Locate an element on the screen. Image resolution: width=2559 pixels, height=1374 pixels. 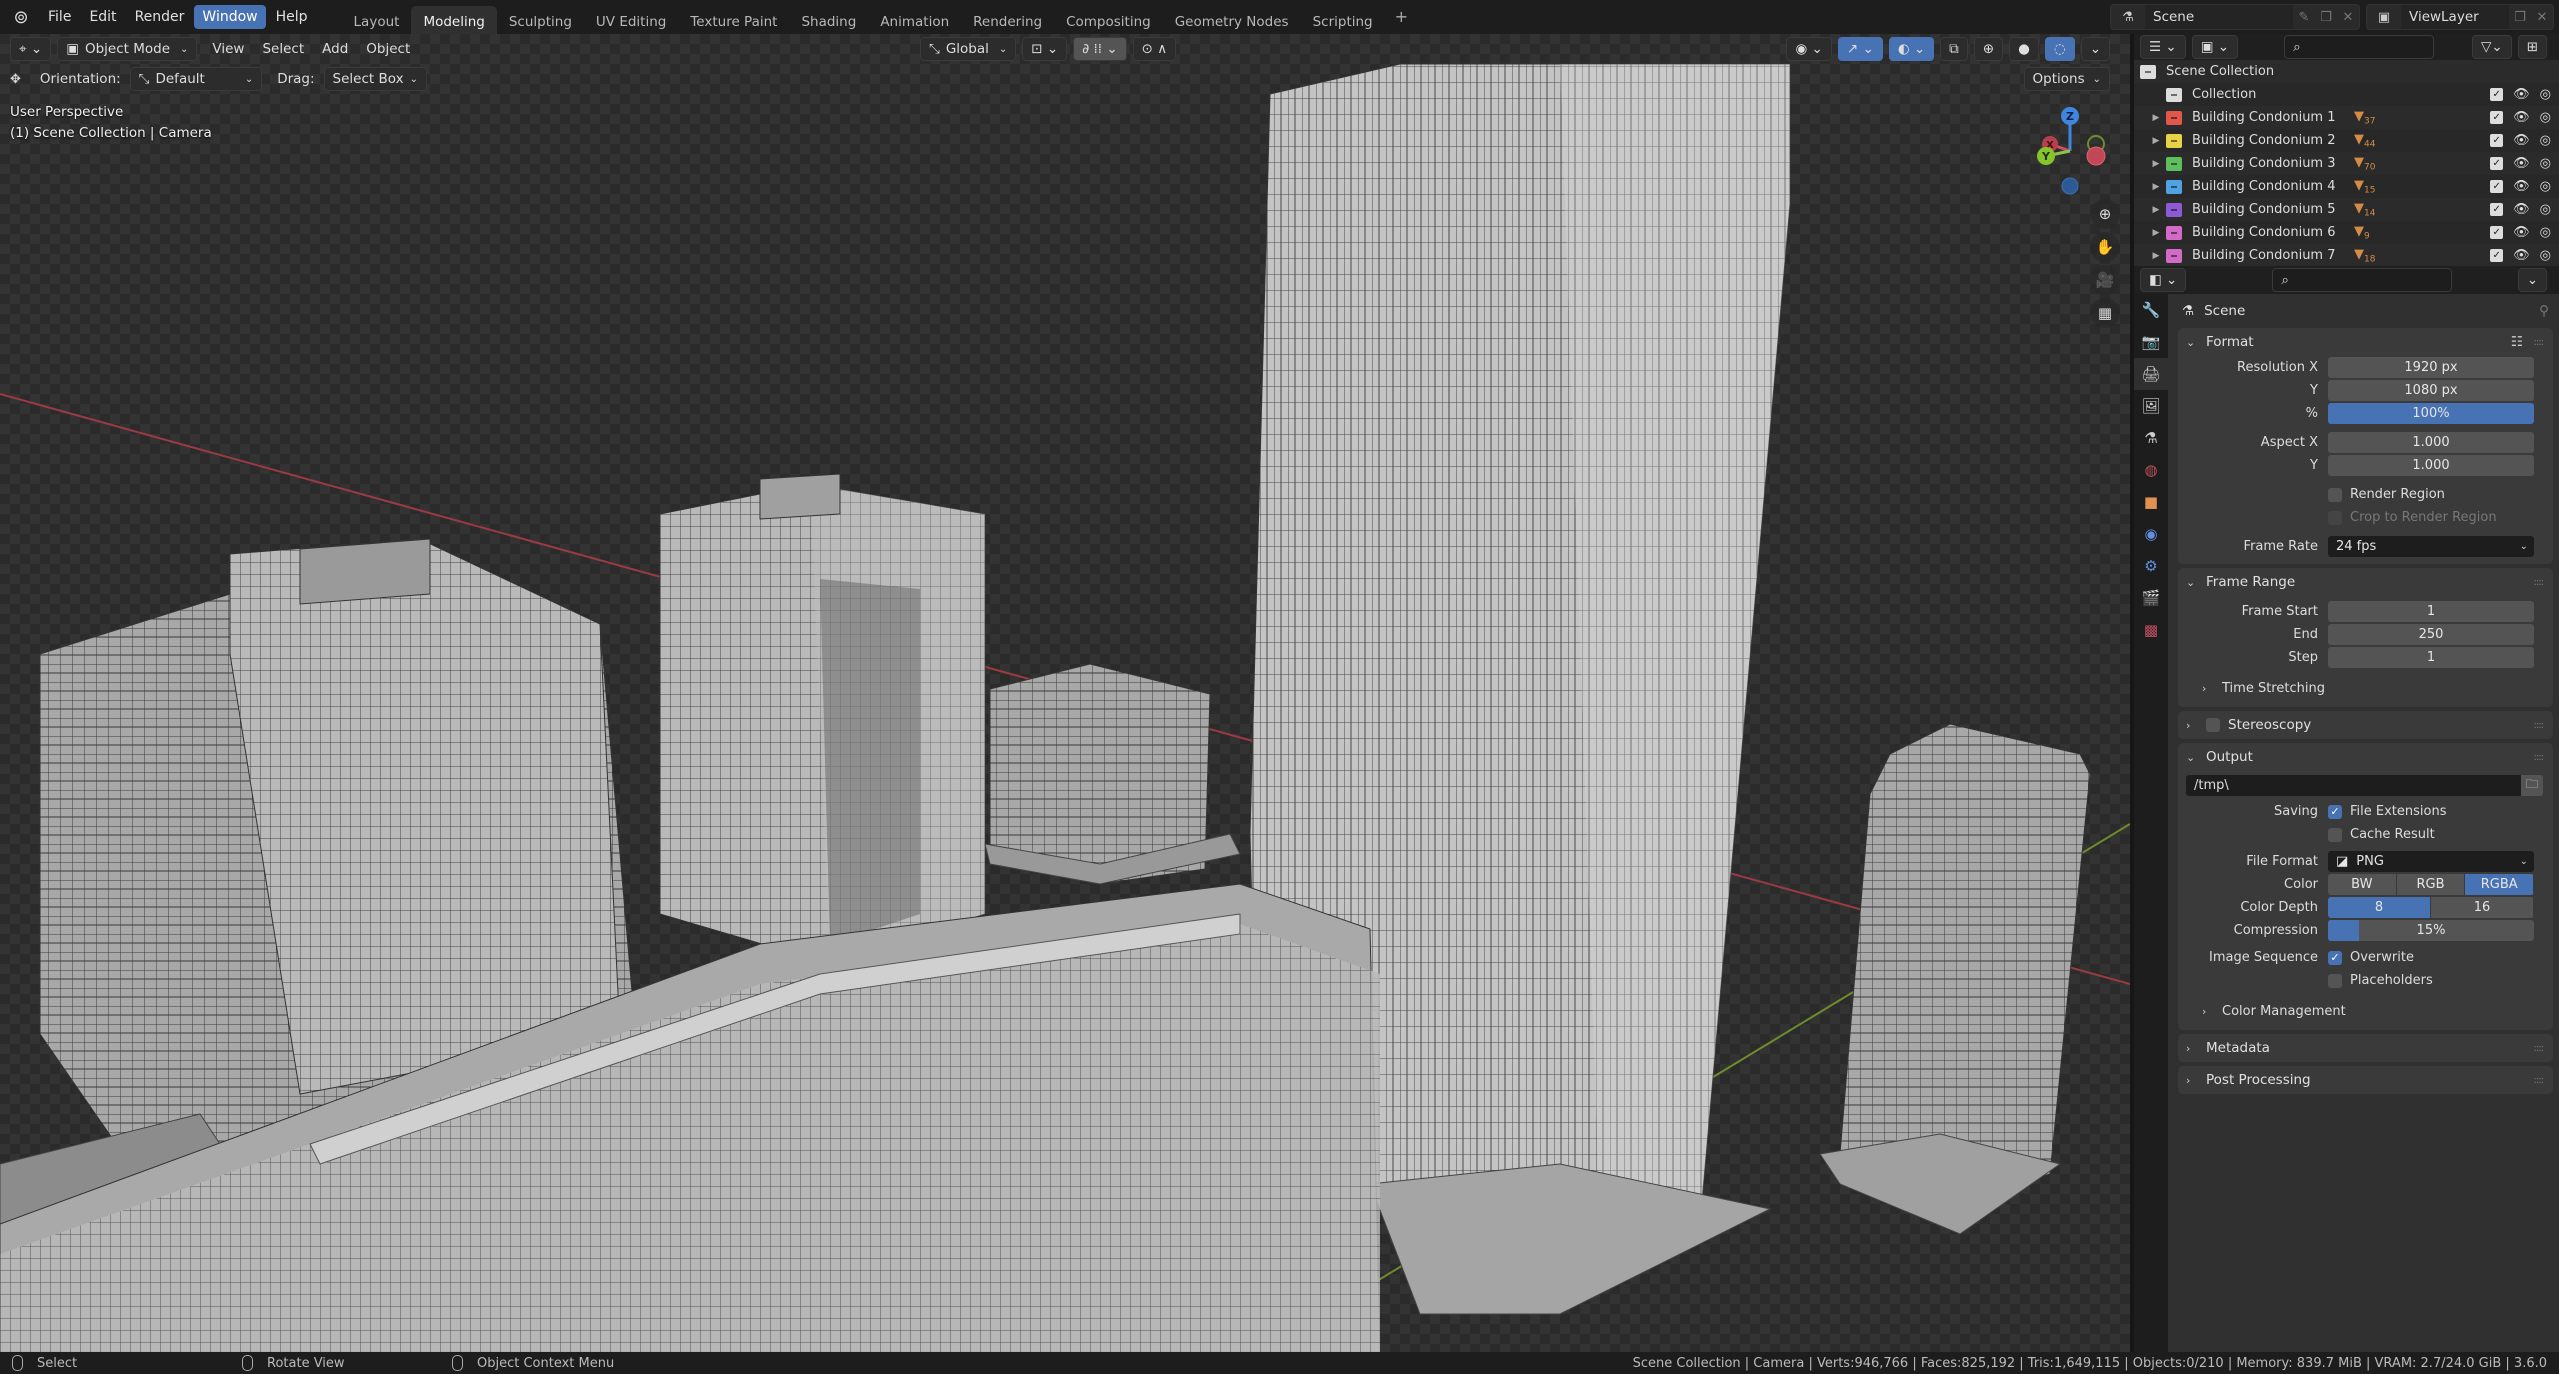
color-depth-8-option: 8 is located at coordinates (2379, 907).